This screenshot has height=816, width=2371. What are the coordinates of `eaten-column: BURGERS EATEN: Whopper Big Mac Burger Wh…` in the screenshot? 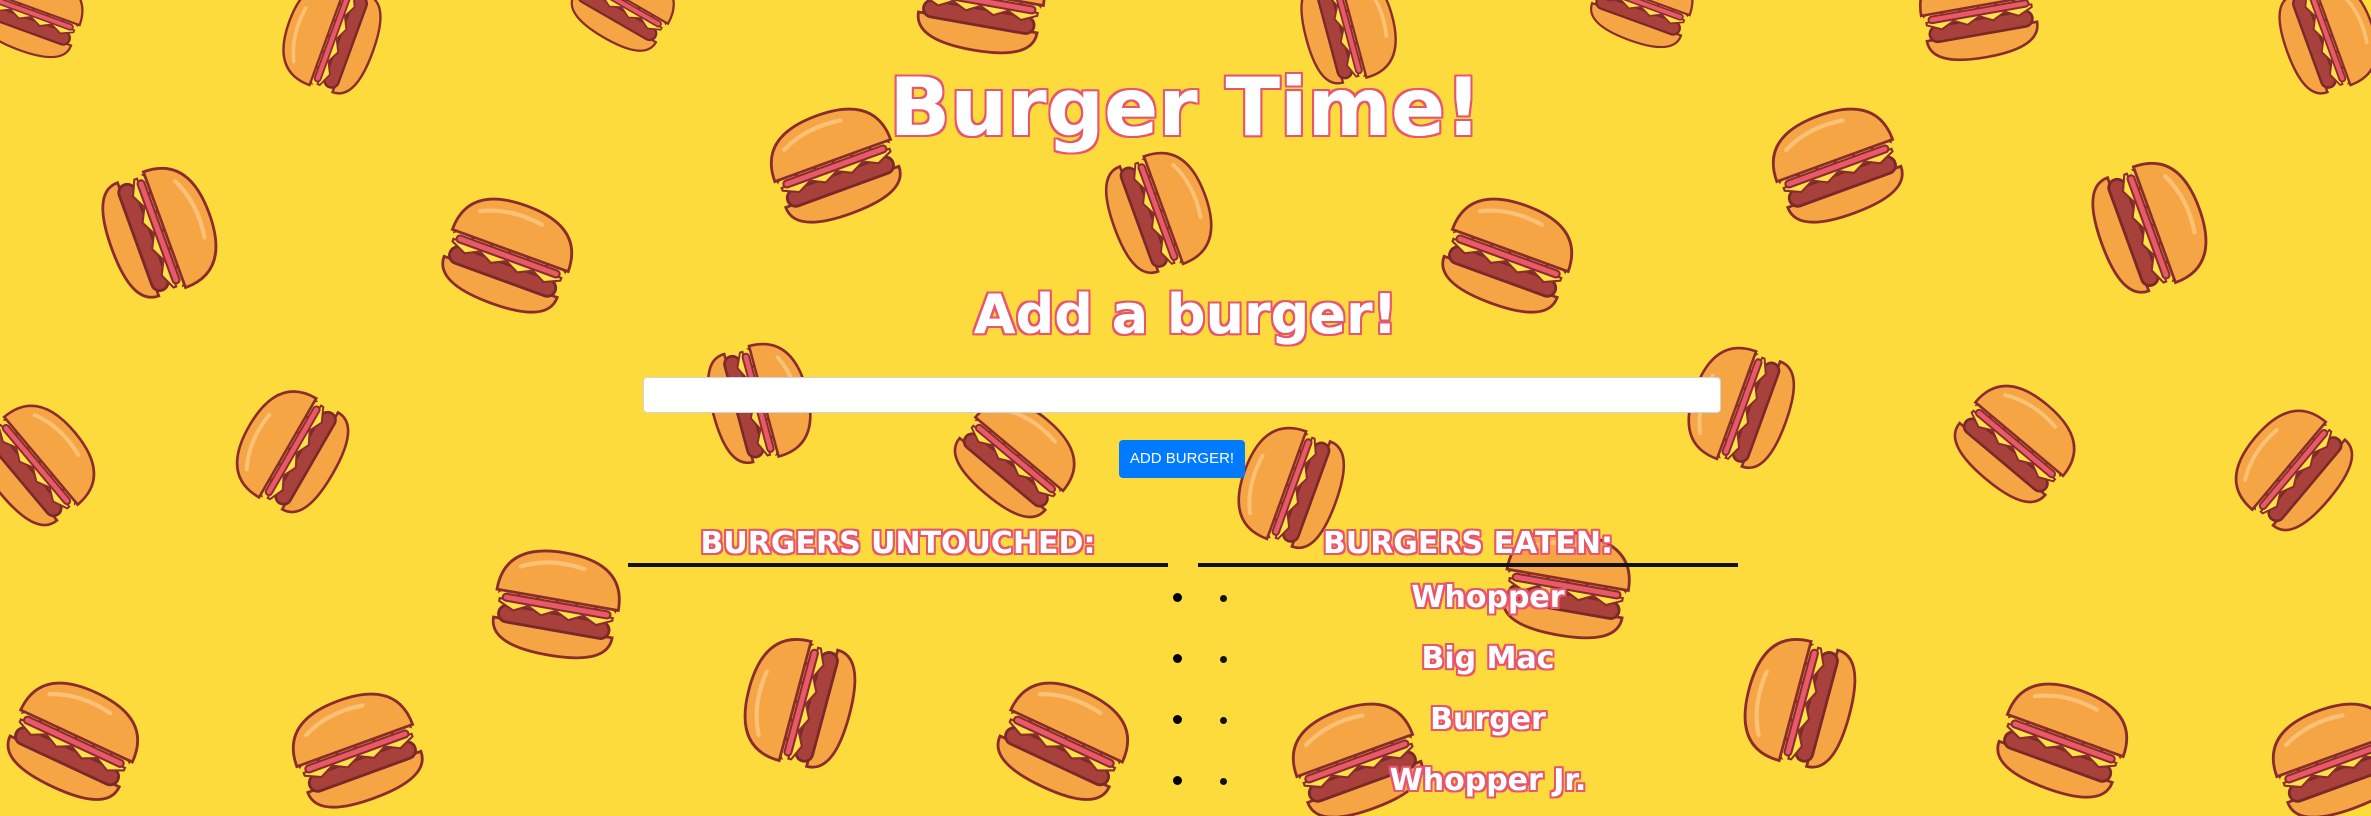 It's located at (1468, 666).